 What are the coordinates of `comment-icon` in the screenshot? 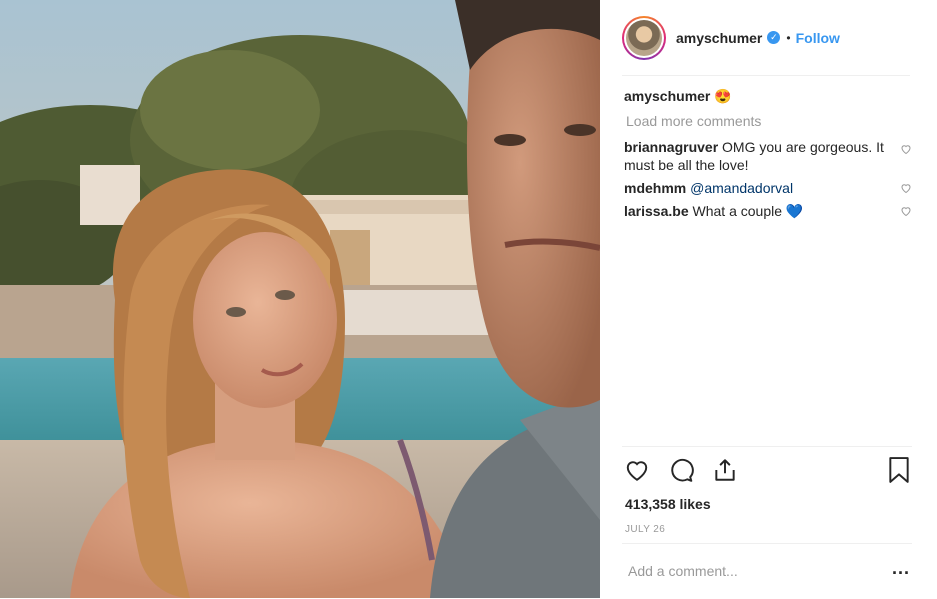 It's located at (681, 470).